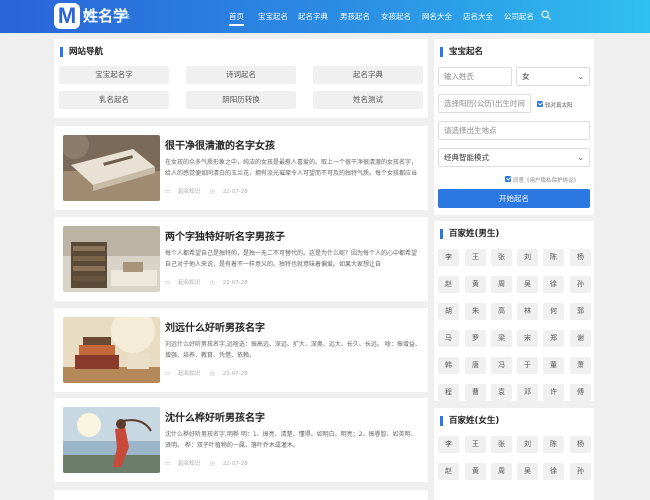  What do you see at coordinates (461, 52) in the screenshot?
I see `baby-naming-title: 宝宝起名` at bounding box center [461, 52].